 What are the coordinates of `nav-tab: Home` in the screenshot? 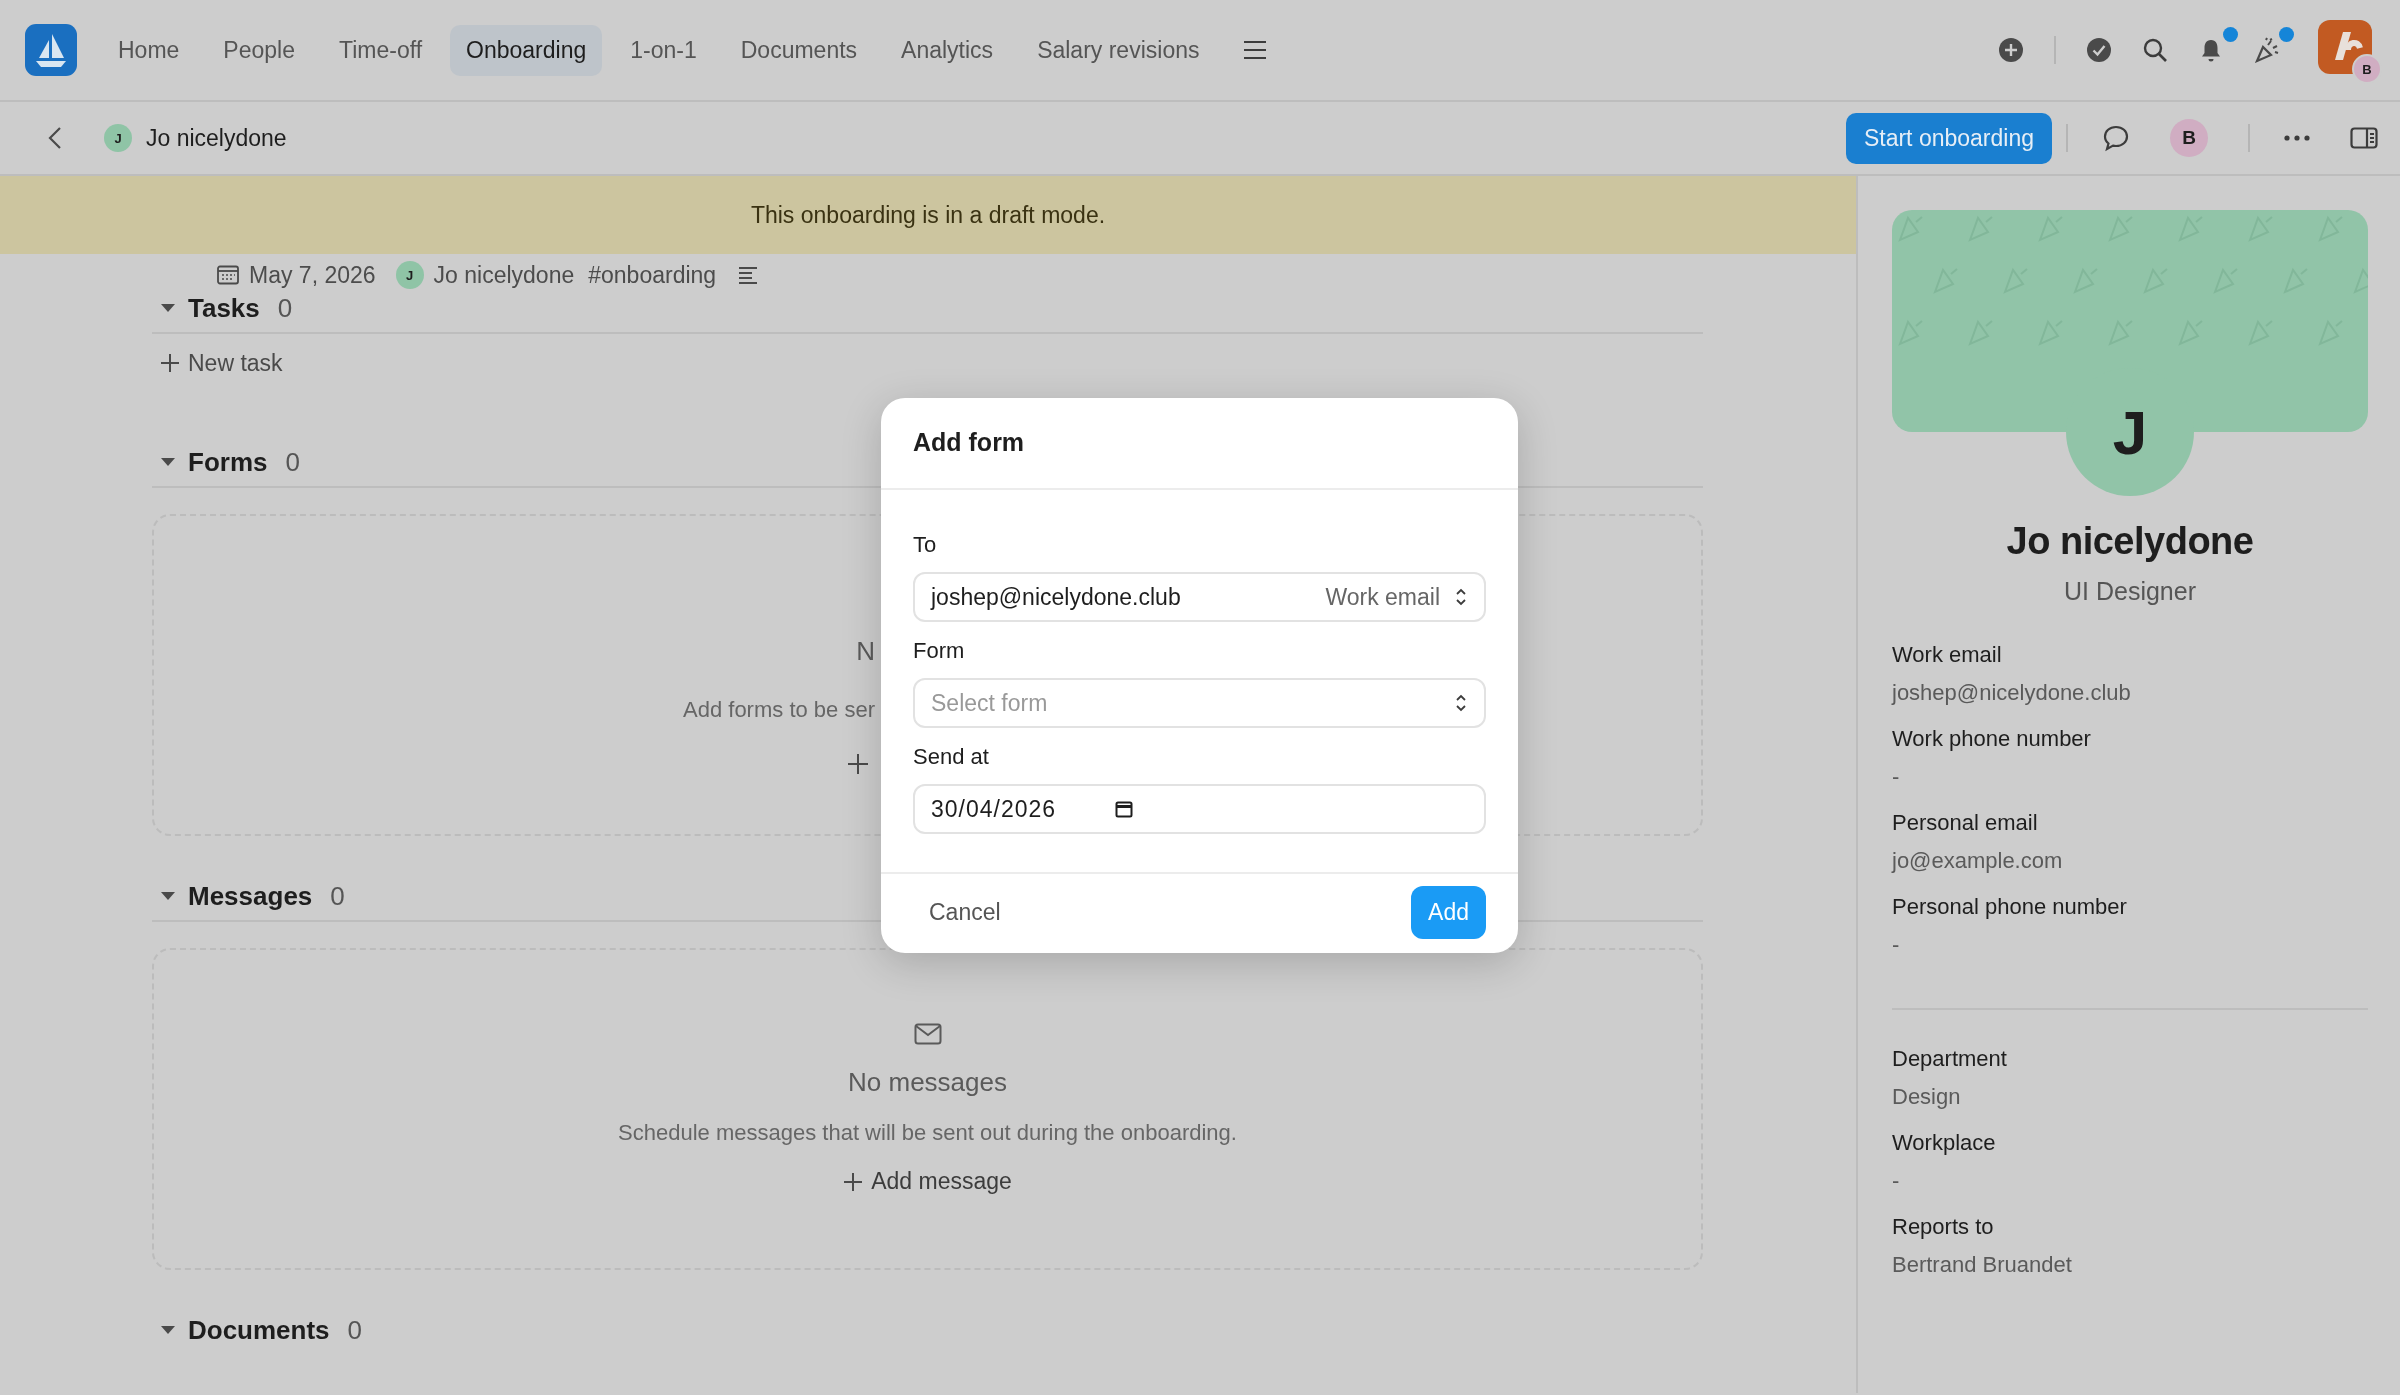 It's located at (149, 50).